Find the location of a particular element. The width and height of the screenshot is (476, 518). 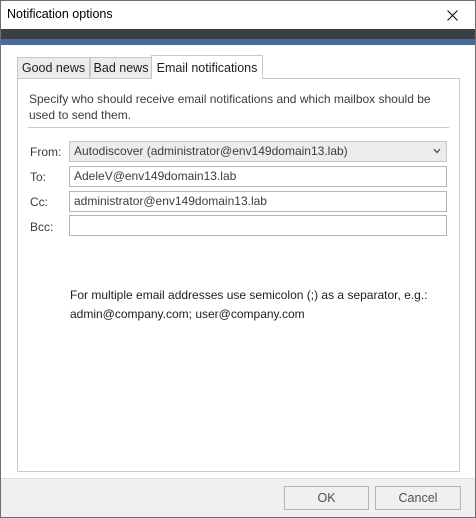

tab-label: Good news is located at coordinates (53, 68).